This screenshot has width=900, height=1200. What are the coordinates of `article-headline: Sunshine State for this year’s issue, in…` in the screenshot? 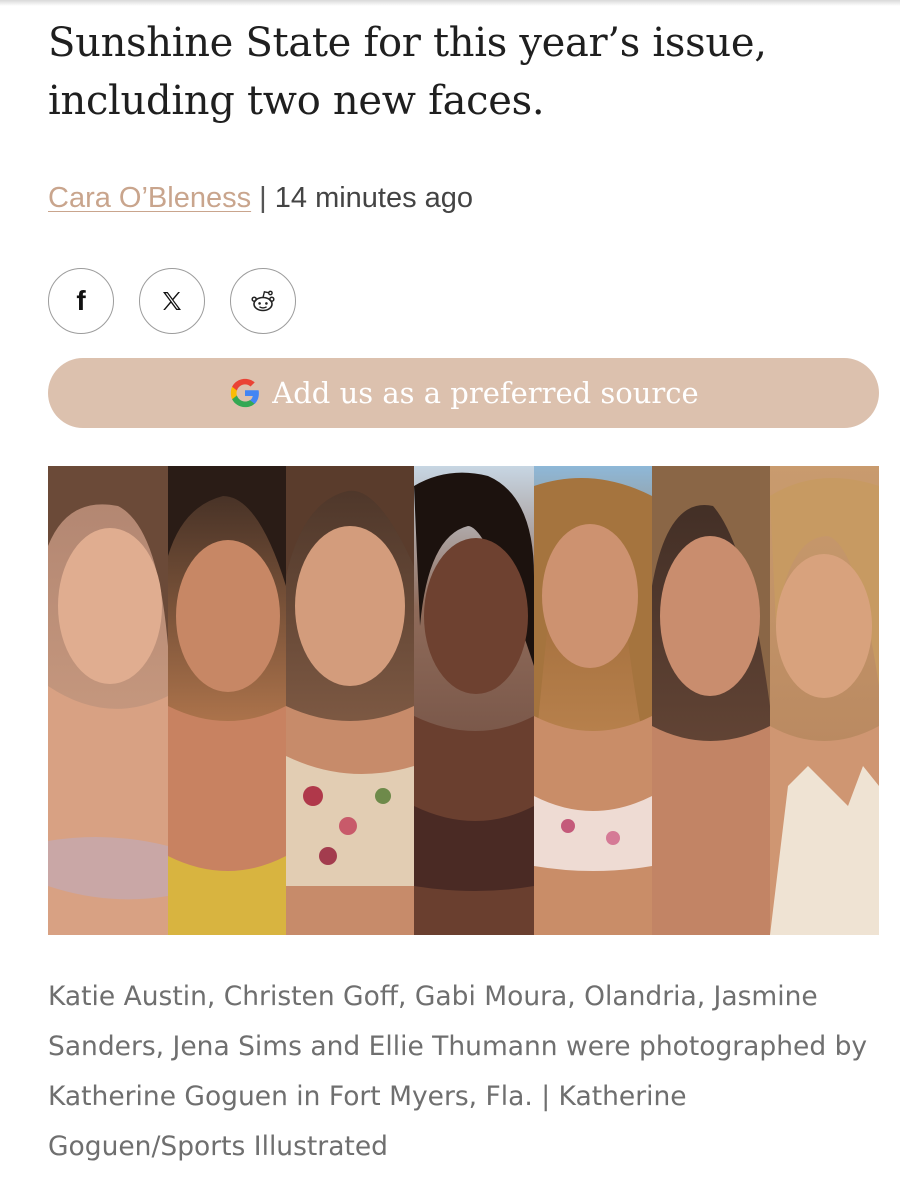 It's located at (407, 72).